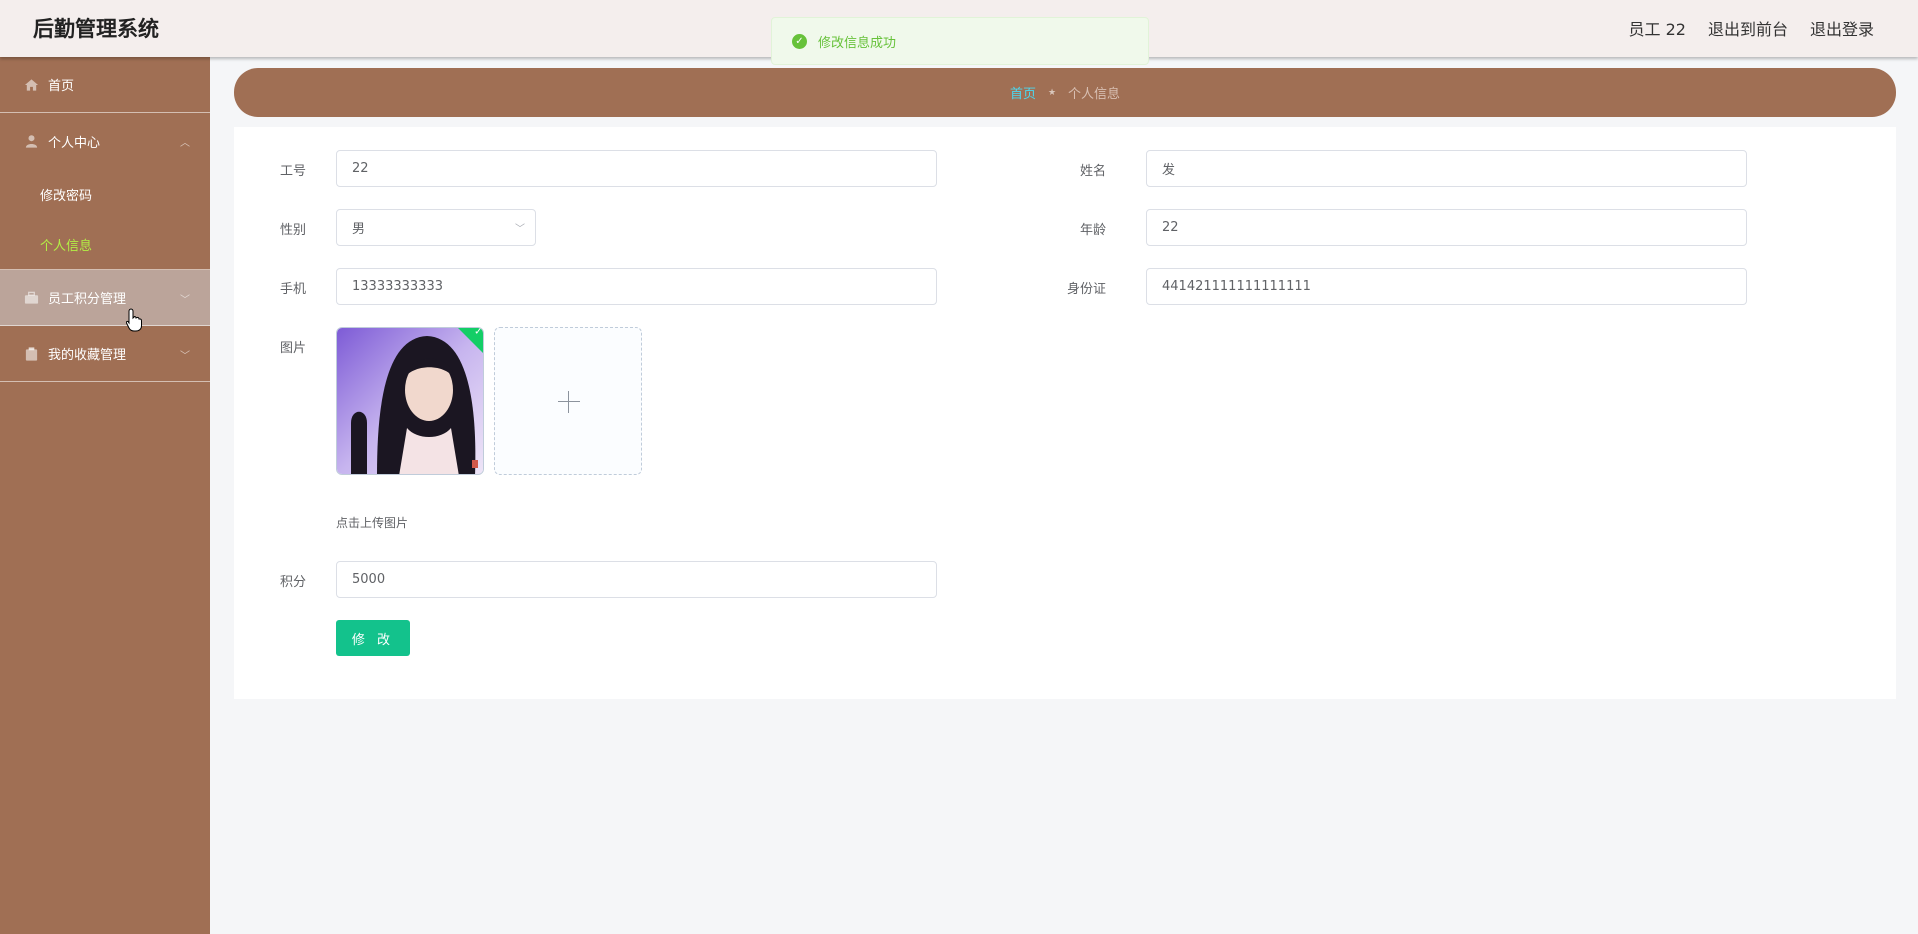 The image size is (1918, 934). Describe the element at coordinates (1446, 286) in the screenshot. I see `id-card-input: 441421111111111111` at that location.